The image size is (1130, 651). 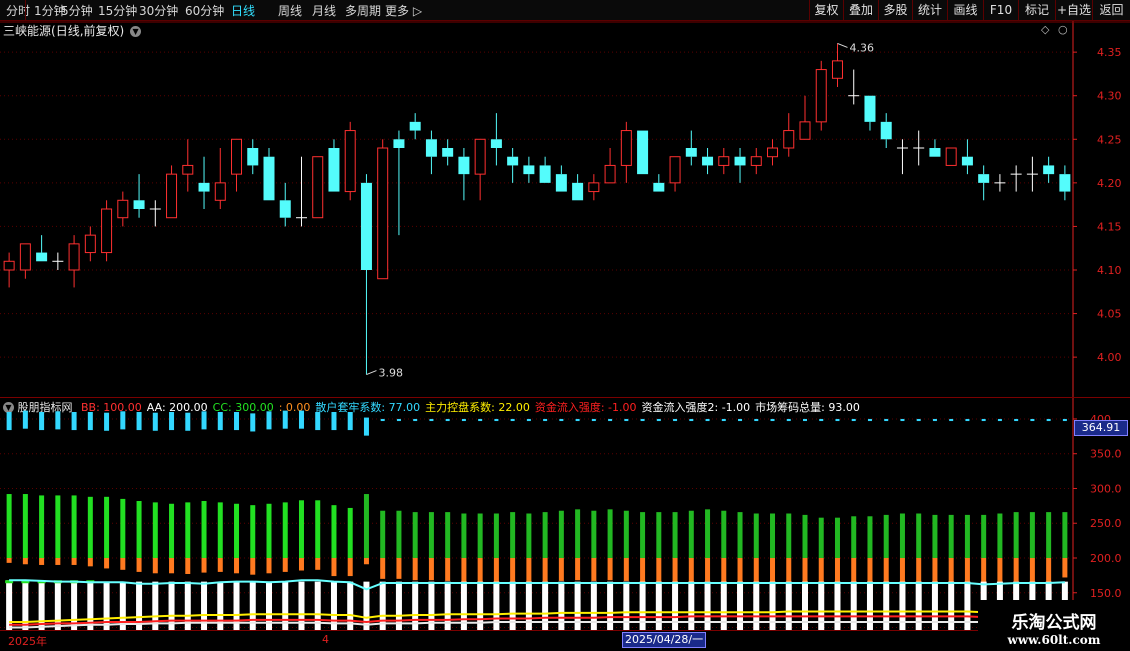 What do you see at coordinates (363, 10) in the screenshot?
I see `tab-9: 多周期` at bounding box center [363, 10].